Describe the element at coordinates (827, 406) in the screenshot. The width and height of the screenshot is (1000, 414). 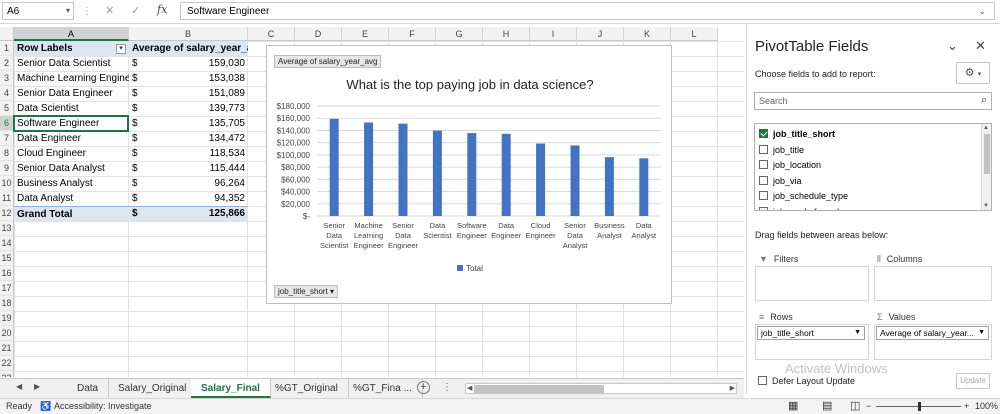
I see `page-layout-icon: ▤` at that location.